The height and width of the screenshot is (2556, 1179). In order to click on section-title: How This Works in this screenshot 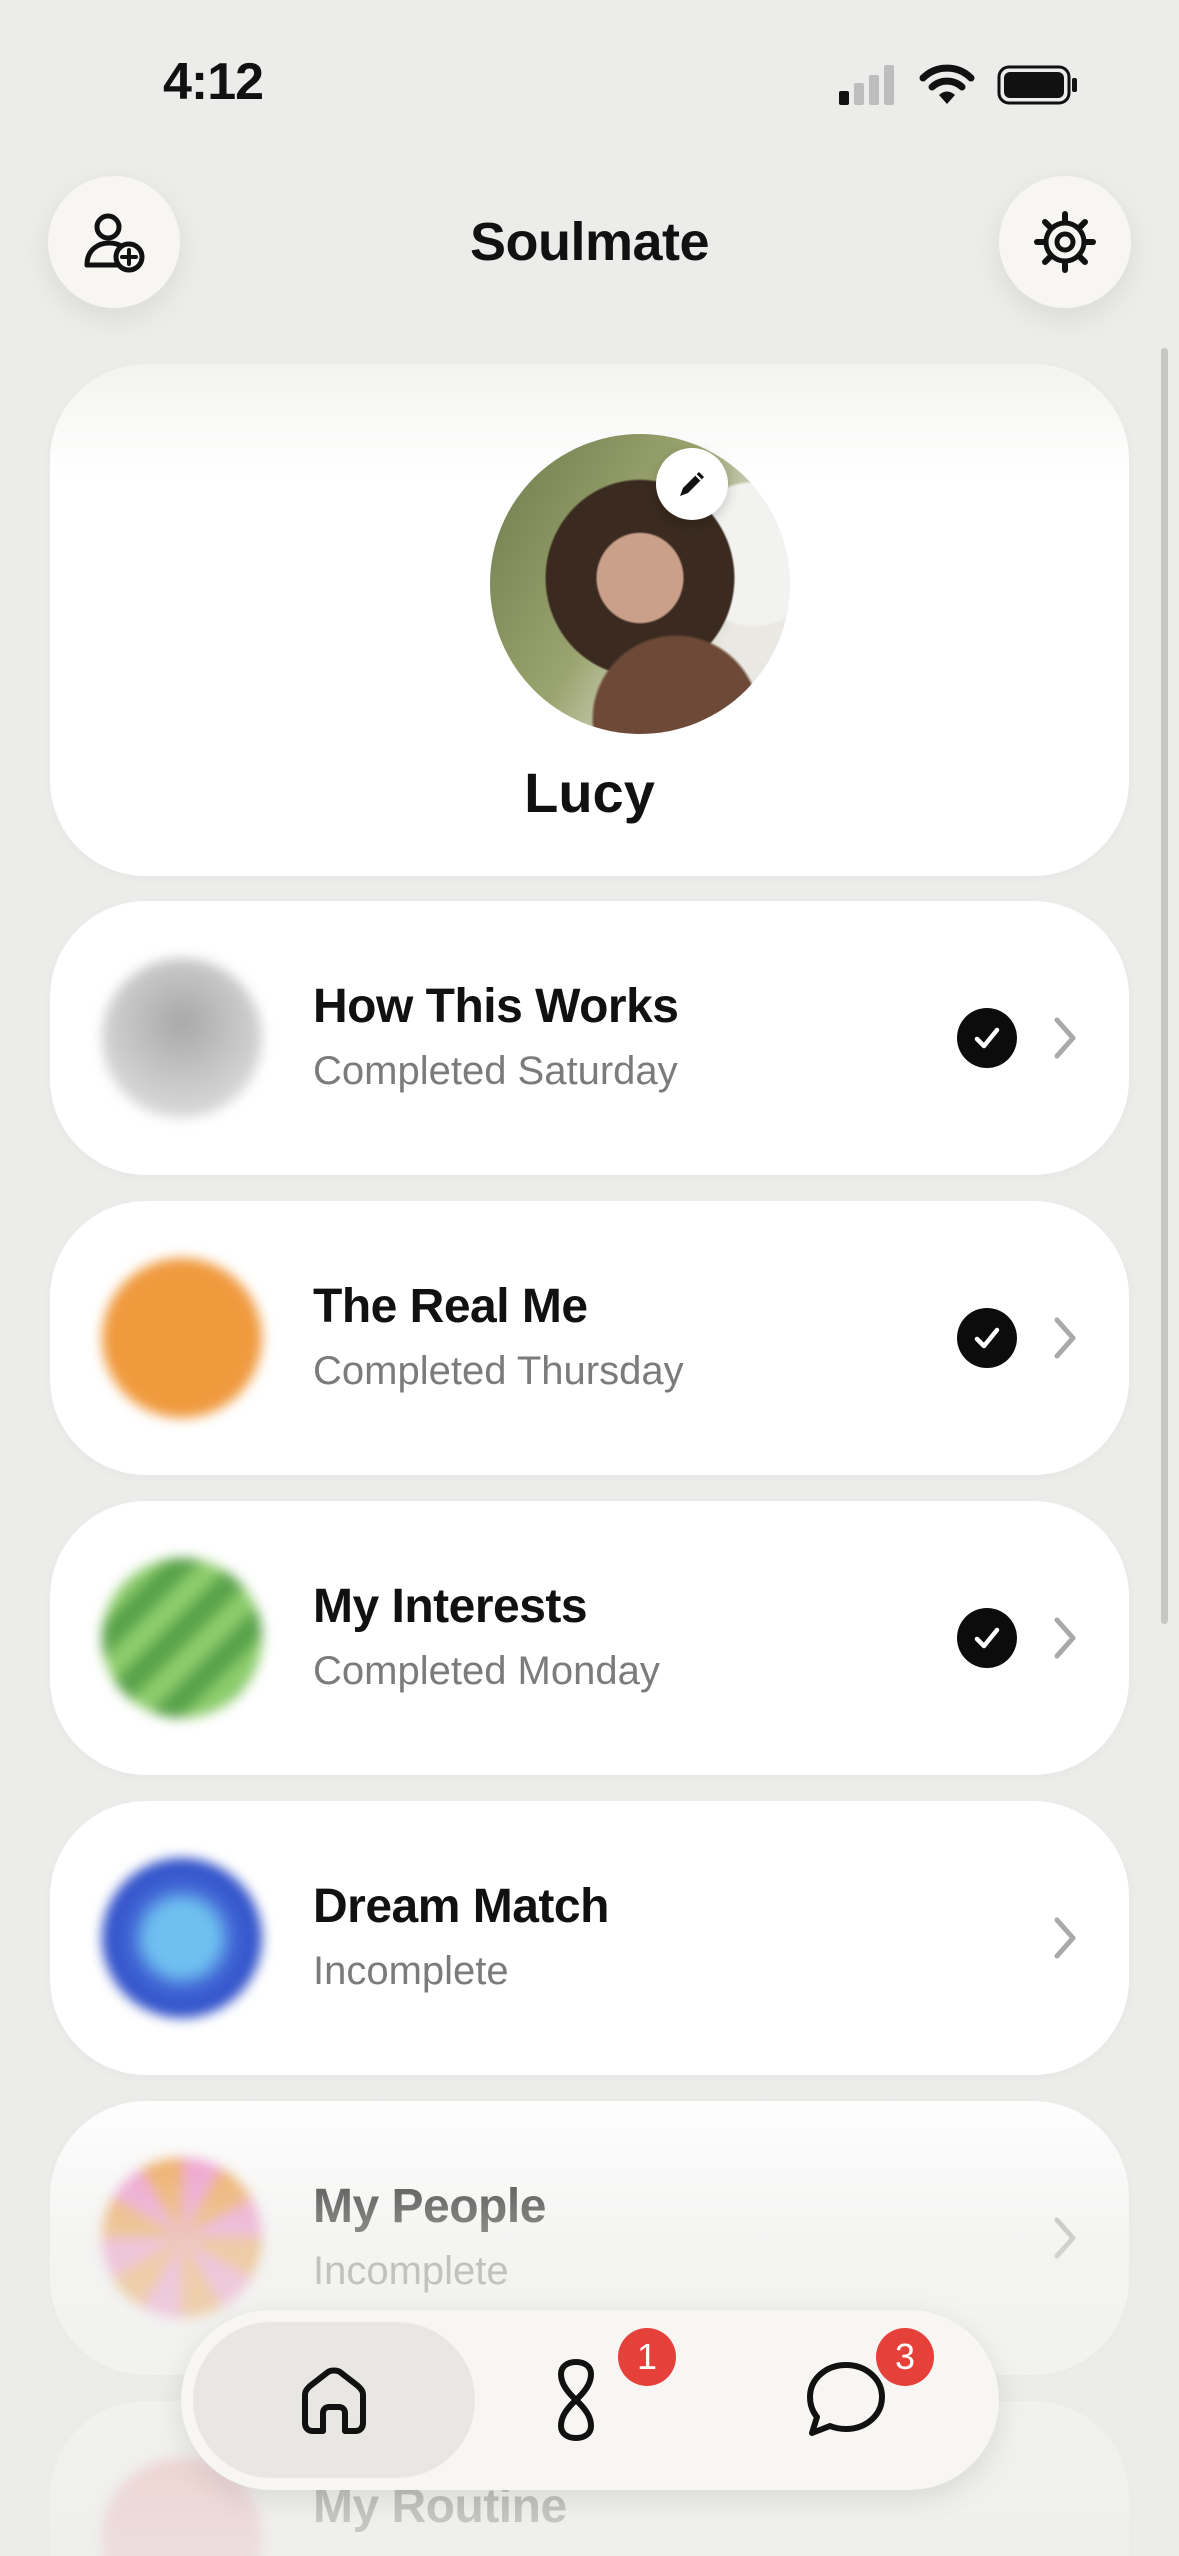, I will do `click(496, 1006)`.